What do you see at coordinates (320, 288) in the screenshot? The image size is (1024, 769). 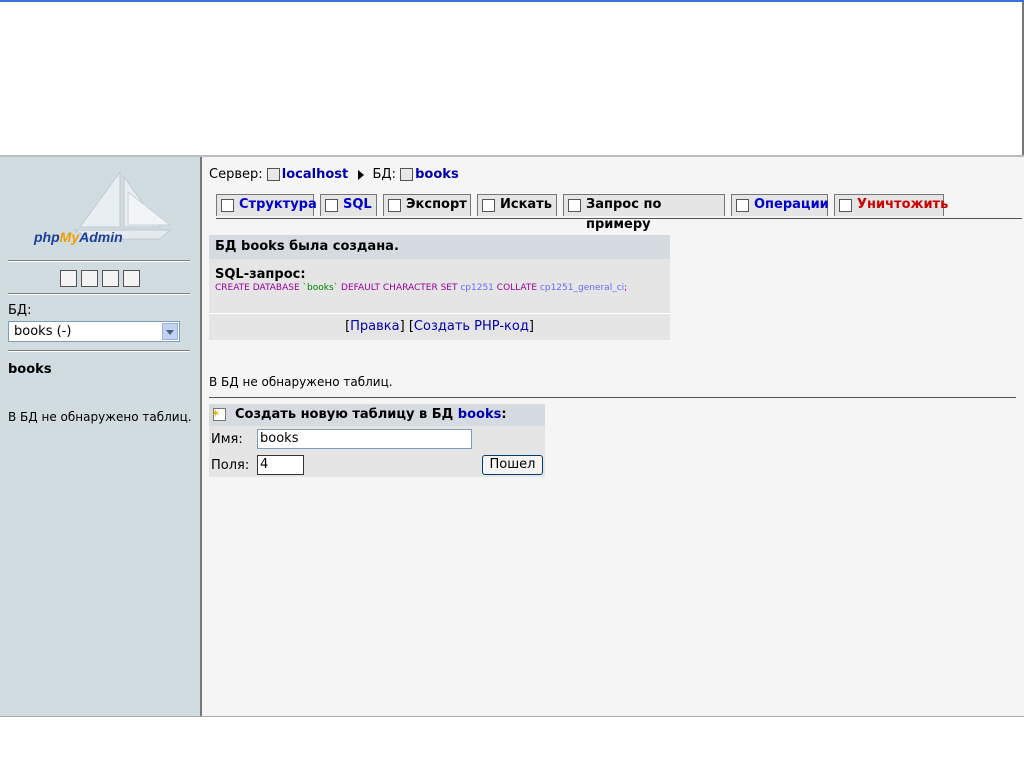 I see `sql-db-name: `books`` at bounding box center [320, 288].